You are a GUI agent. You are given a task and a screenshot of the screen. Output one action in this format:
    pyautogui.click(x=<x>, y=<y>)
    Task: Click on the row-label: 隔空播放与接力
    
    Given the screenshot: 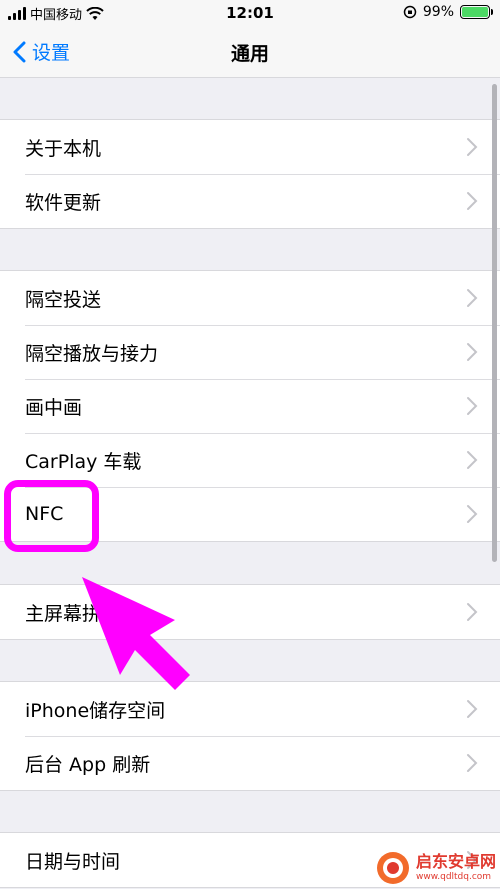 What is the action you would take?
    pyautogui.click(x=92, y=353)
    